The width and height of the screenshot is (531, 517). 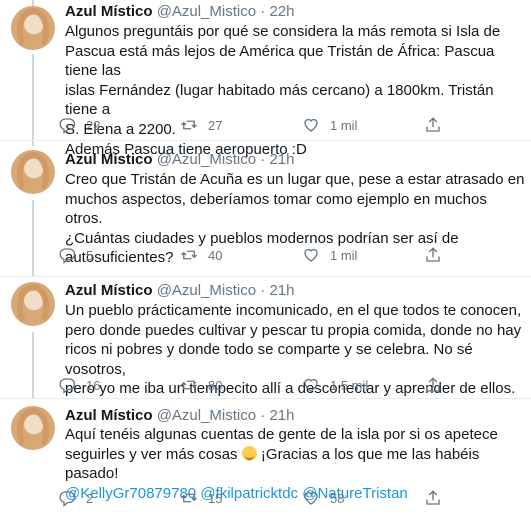 What do you see at coordinates (323, 498) in the screenshot?
I see `like-button: 58` at bounding box center [323, 498].